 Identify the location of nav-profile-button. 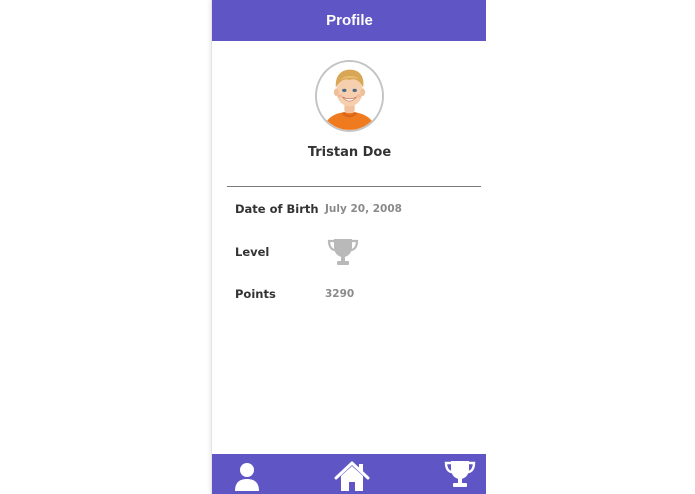
(247, 474).